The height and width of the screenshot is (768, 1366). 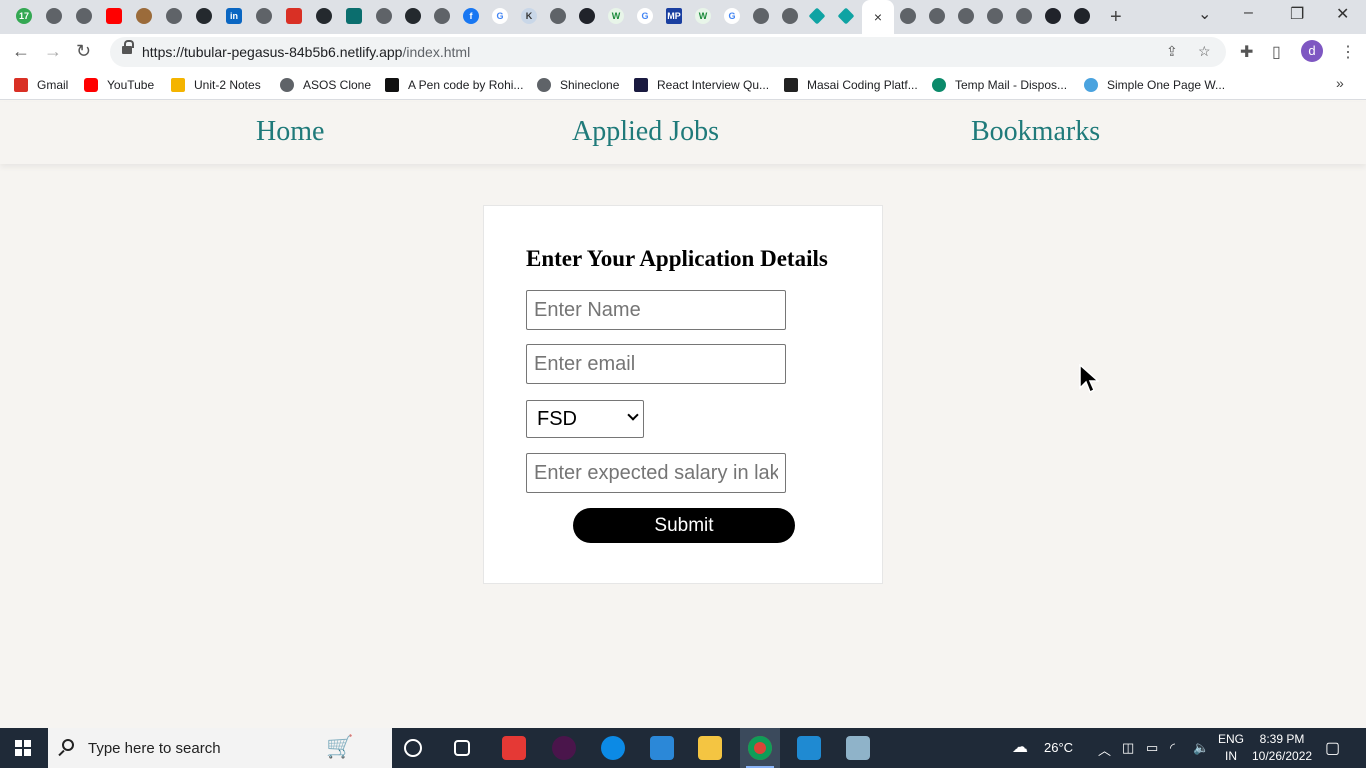 I want to click on bookmarks-overflow-chevron-icon: », so click(x=1340, y=83).